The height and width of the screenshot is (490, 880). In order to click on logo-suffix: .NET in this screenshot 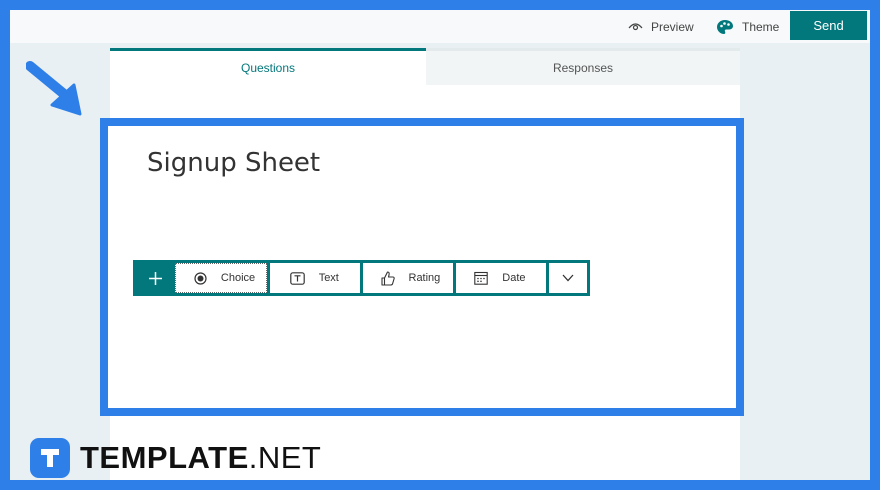, I will do `click(285, 457)`.